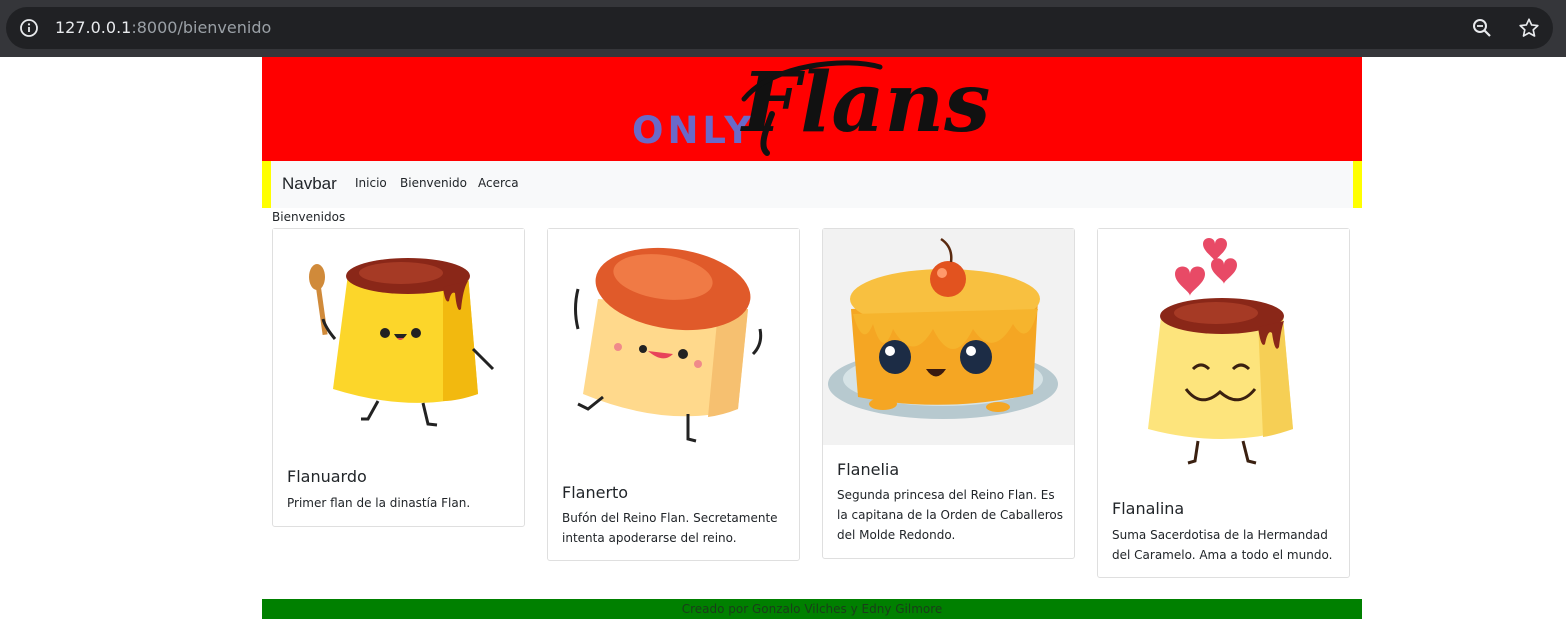 This screenshot has width=1566, height=628. I want to click on flanalina-image, so click(1223, 356).